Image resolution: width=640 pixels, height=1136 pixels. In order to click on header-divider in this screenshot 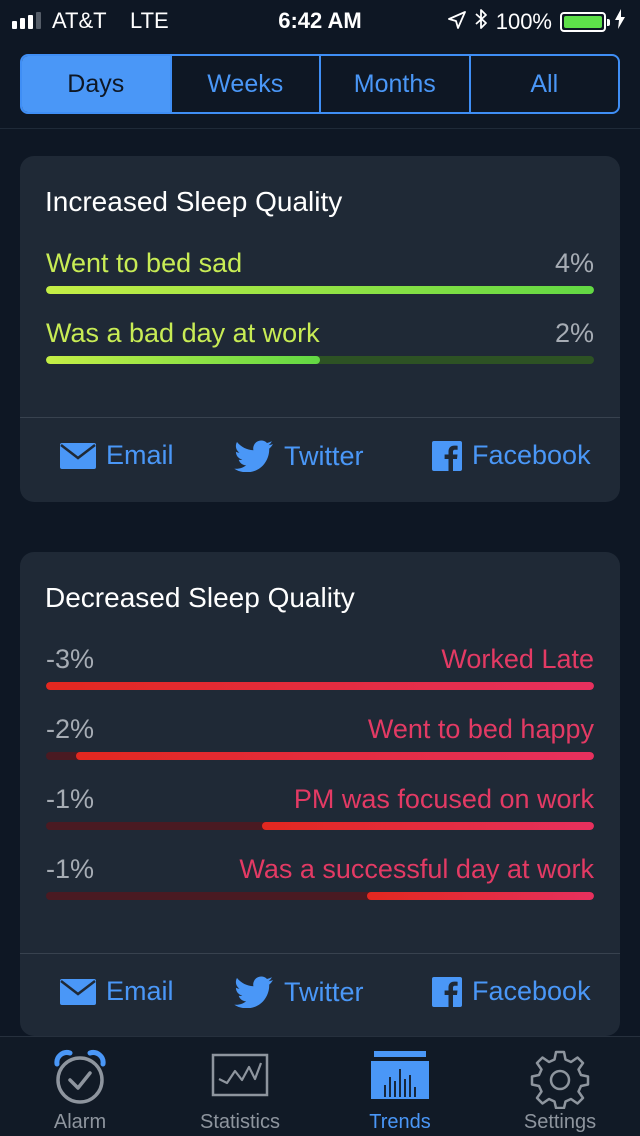, I will do `click(320, 128)`.